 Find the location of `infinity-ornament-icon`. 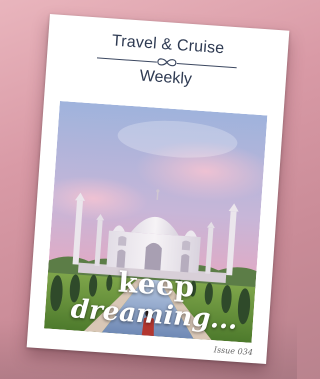

infinity-ornament-icon is located at coordinates (167, 62).